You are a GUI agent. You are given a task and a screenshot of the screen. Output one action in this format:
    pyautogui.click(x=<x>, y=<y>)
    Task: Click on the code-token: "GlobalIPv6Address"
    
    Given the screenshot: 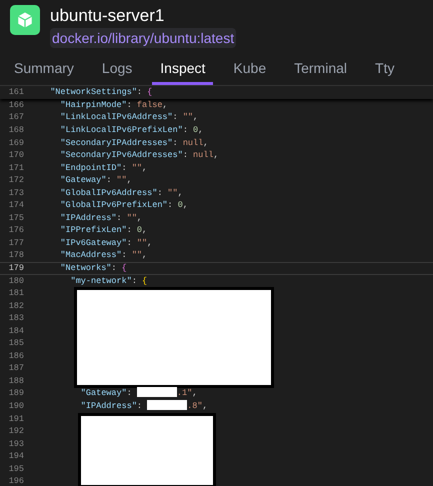 What is the action you would take?
    pyautogui.click(x=108, y=193)
    